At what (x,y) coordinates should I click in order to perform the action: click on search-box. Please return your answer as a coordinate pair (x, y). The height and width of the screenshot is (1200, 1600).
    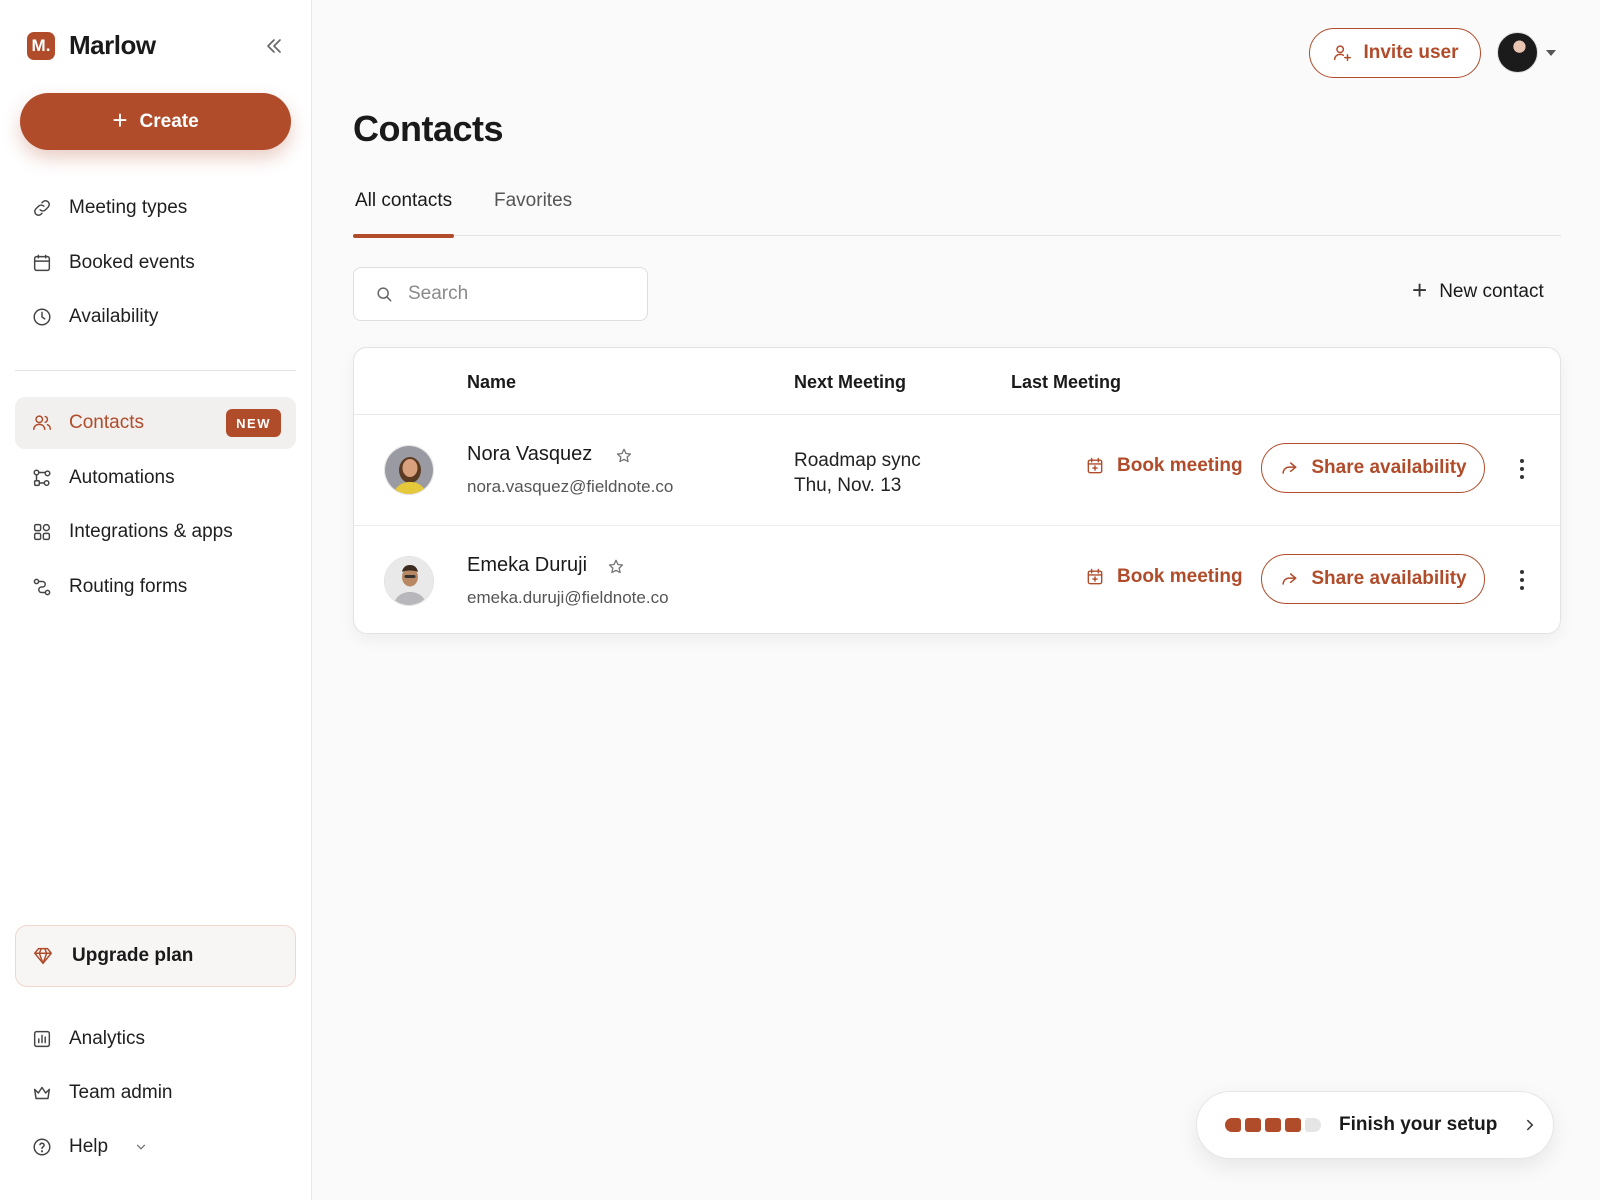
    Looking at the image, I should click on (500, 294).